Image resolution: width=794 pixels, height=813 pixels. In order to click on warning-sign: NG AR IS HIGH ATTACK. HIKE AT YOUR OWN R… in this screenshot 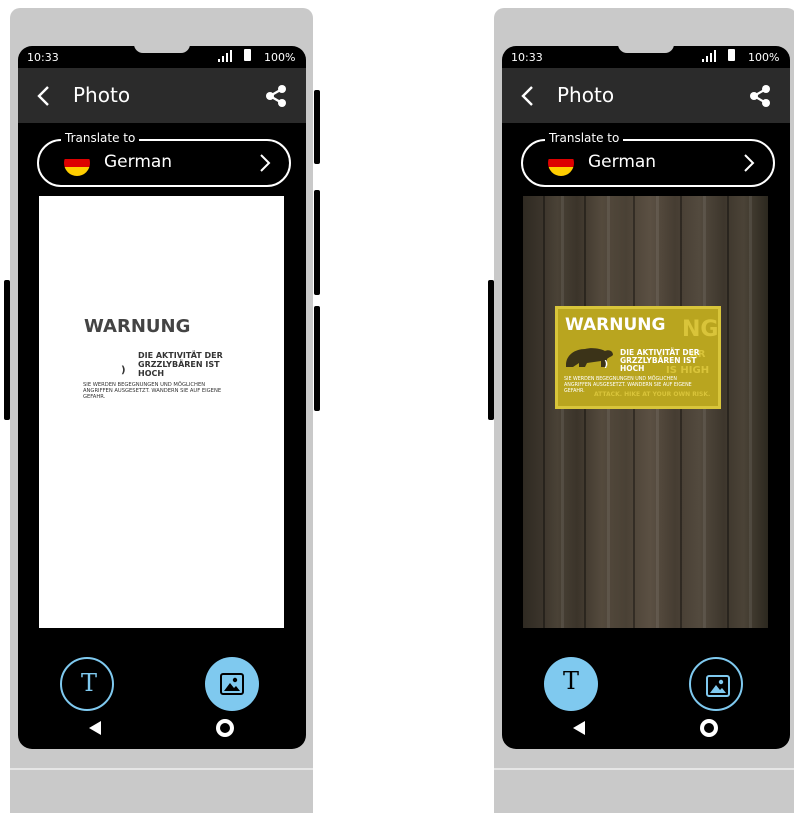, I will do `click(638, 357)`.